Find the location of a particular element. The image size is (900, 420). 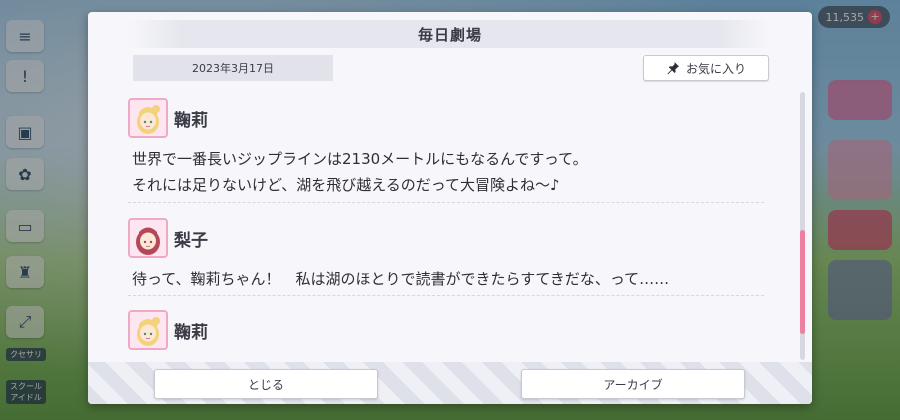

pin-icon is located at coordinates (673, 68).